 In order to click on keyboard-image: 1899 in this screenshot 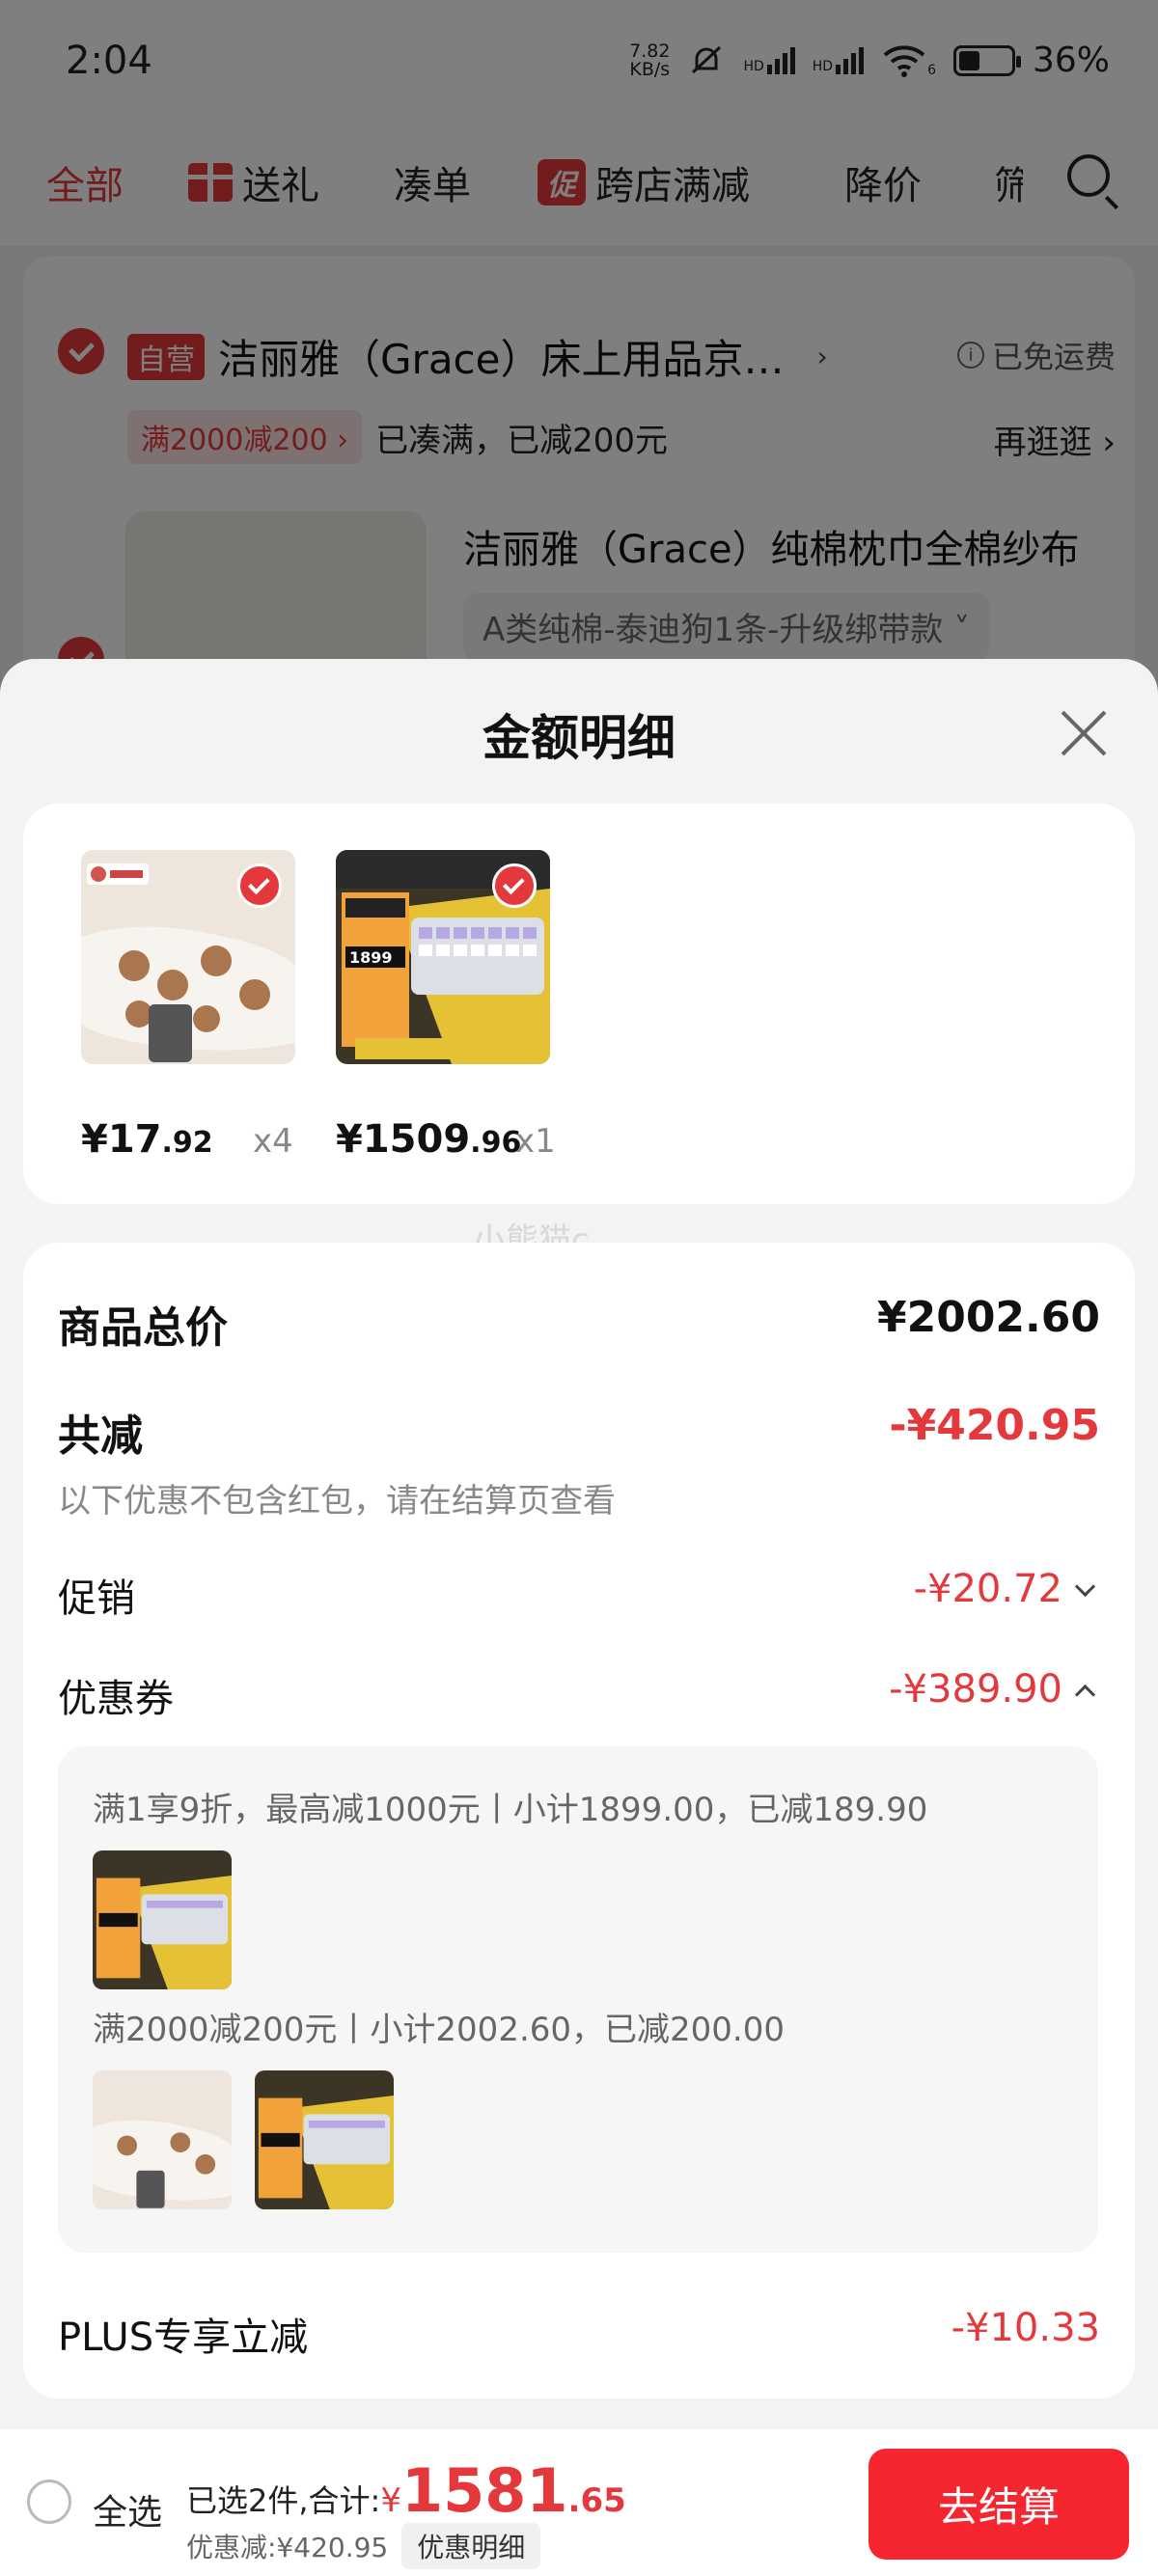, I will do `click(443, 957)`.